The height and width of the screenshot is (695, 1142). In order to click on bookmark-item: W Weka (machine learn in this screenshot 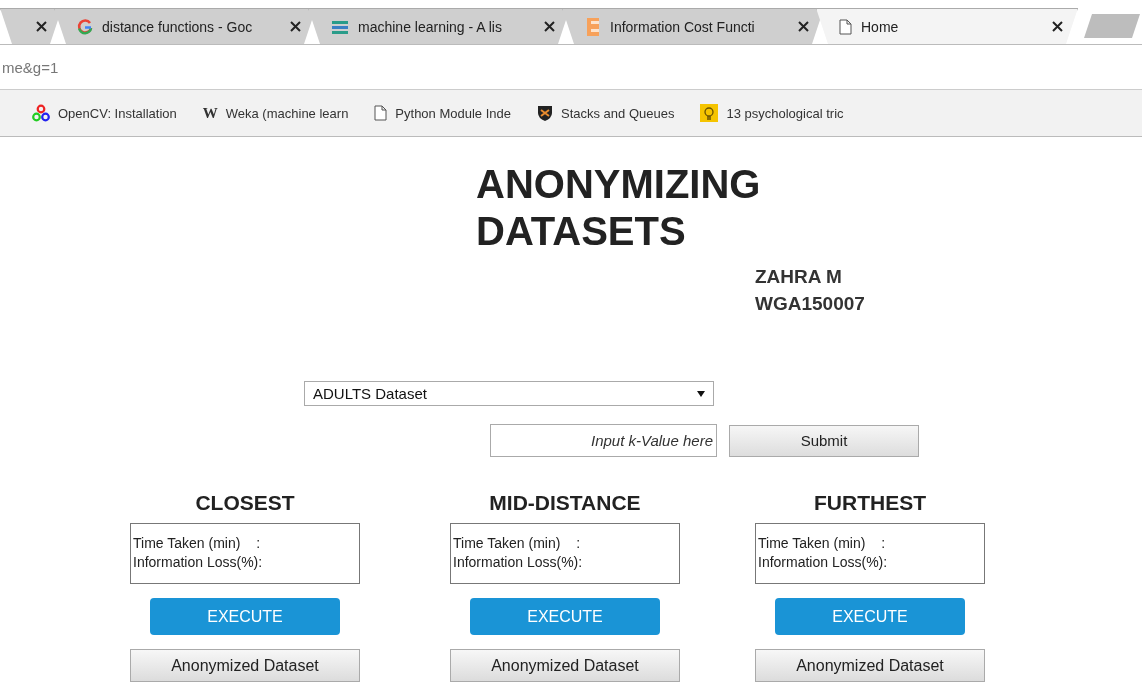, I will do `click(275, 113)`.